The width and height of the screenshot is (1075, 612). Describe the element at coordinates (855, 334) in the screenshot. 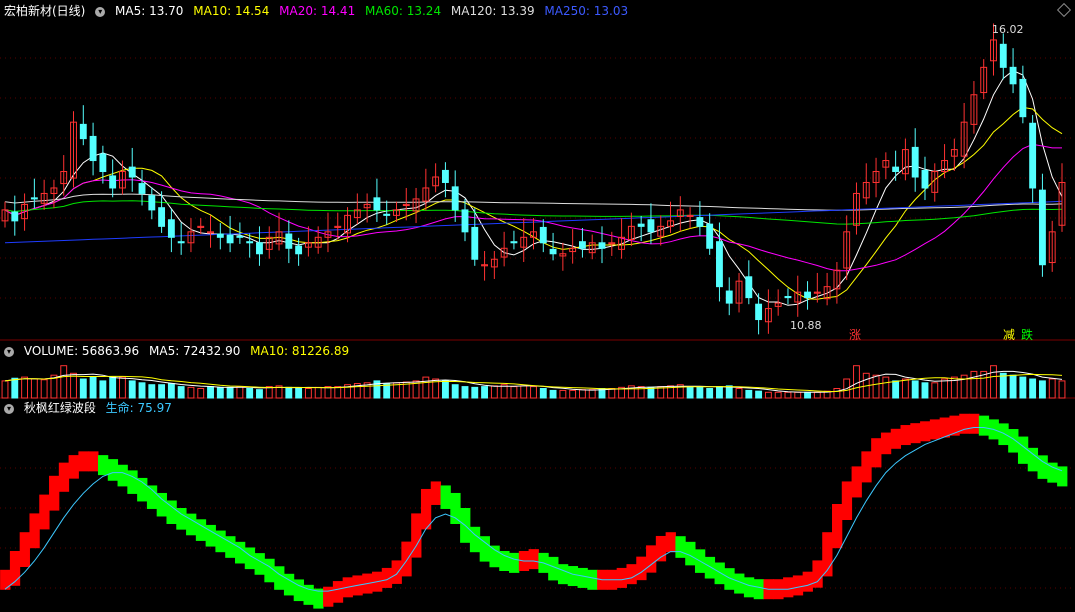

I see `zhang-marker: 涨` at that location.